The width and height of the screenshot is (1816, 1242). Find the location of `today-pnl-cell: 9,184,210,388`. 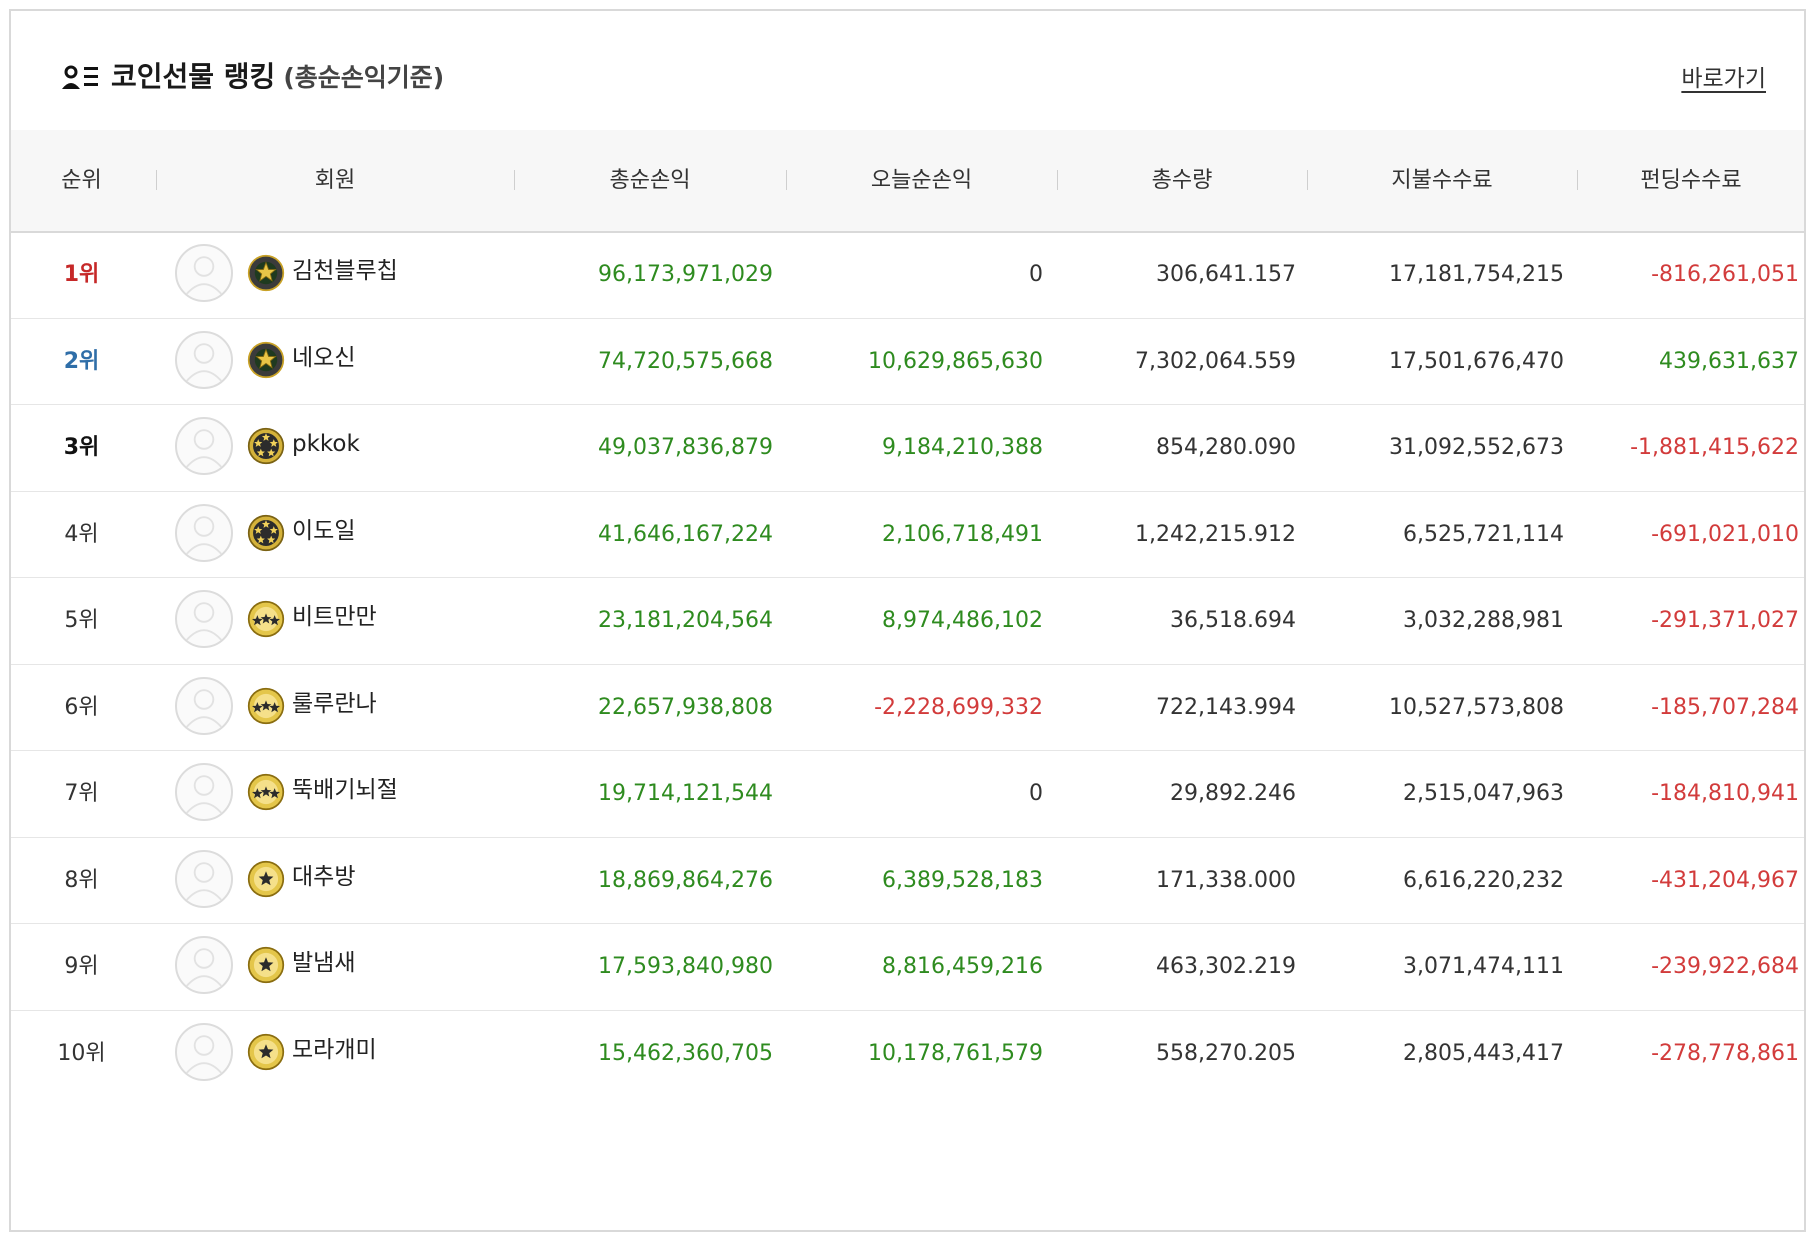

today-pnl-cell: 9,184,210,388 is located at coordinates (962, 447).